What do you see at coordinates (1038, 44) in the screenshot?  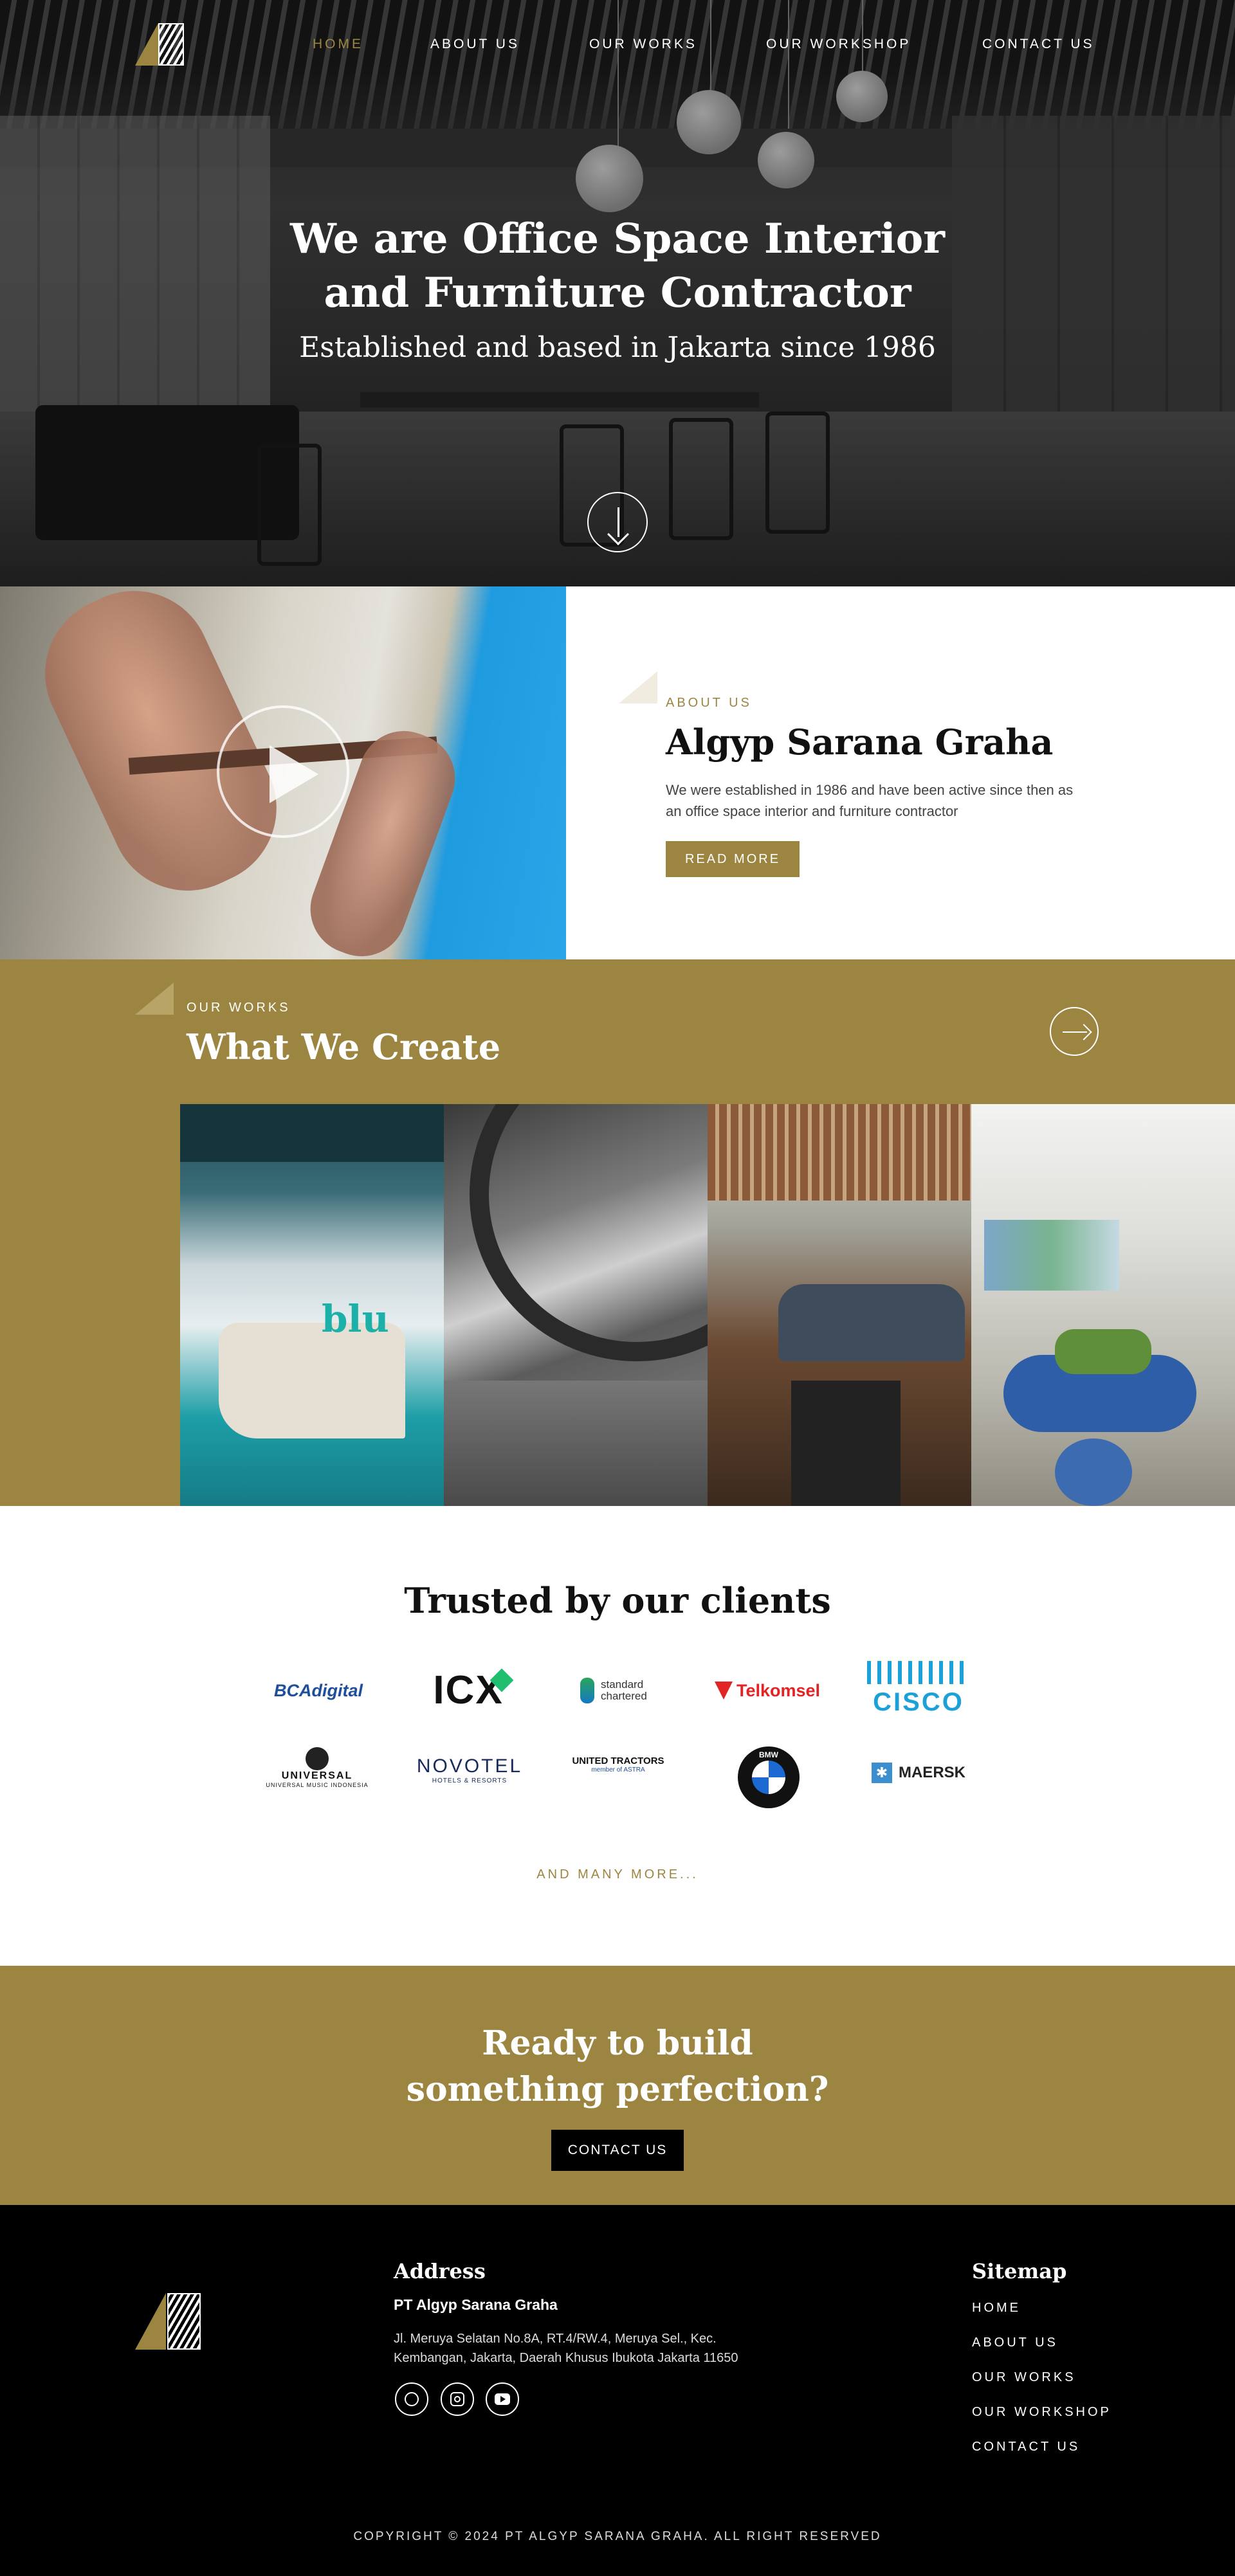 I see `nav-contact-us: CONTACT US` at bounding box center [1038, 44].